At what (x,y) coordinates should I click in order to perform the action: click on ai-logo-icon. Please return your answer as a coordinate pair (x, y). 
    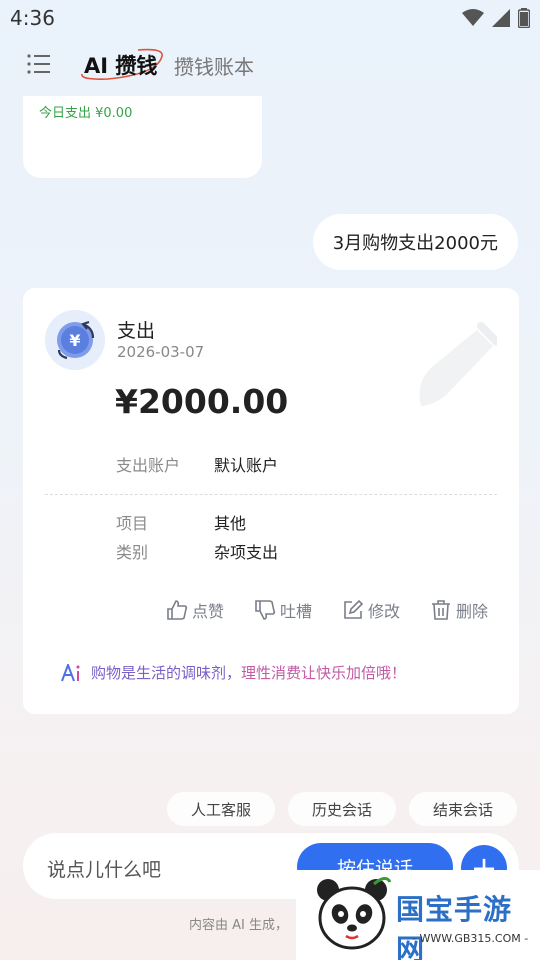
    Looking at the image, I should click on (70, 672).